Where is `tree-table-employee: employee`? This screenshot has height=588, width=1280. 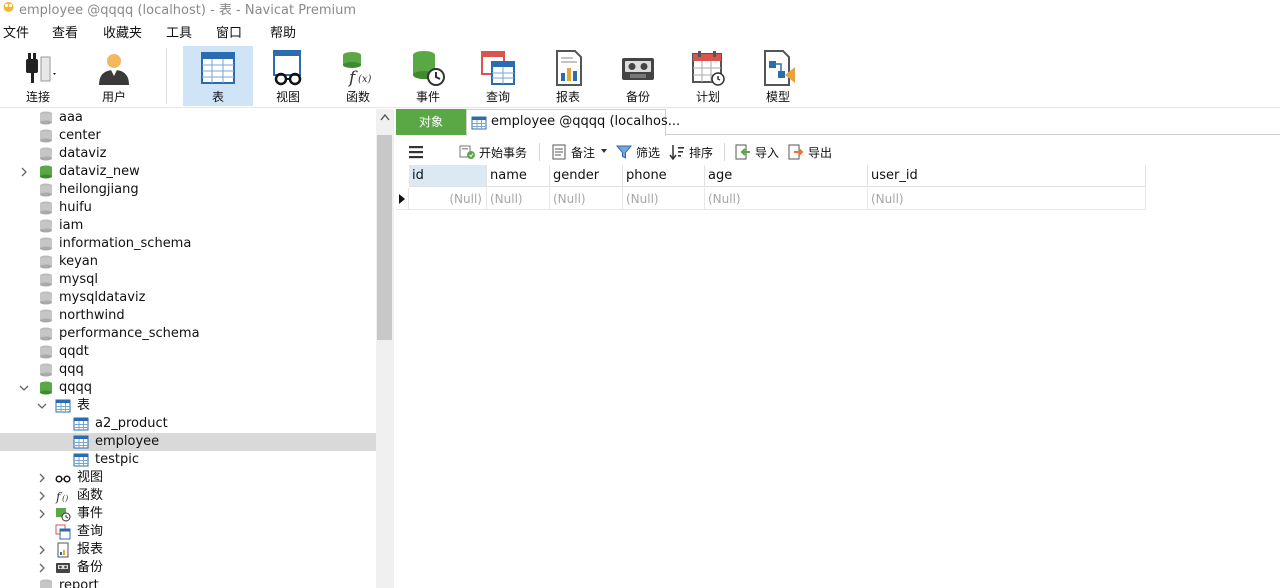
tree-table-employee: employee is located at coordinates (188, 442).